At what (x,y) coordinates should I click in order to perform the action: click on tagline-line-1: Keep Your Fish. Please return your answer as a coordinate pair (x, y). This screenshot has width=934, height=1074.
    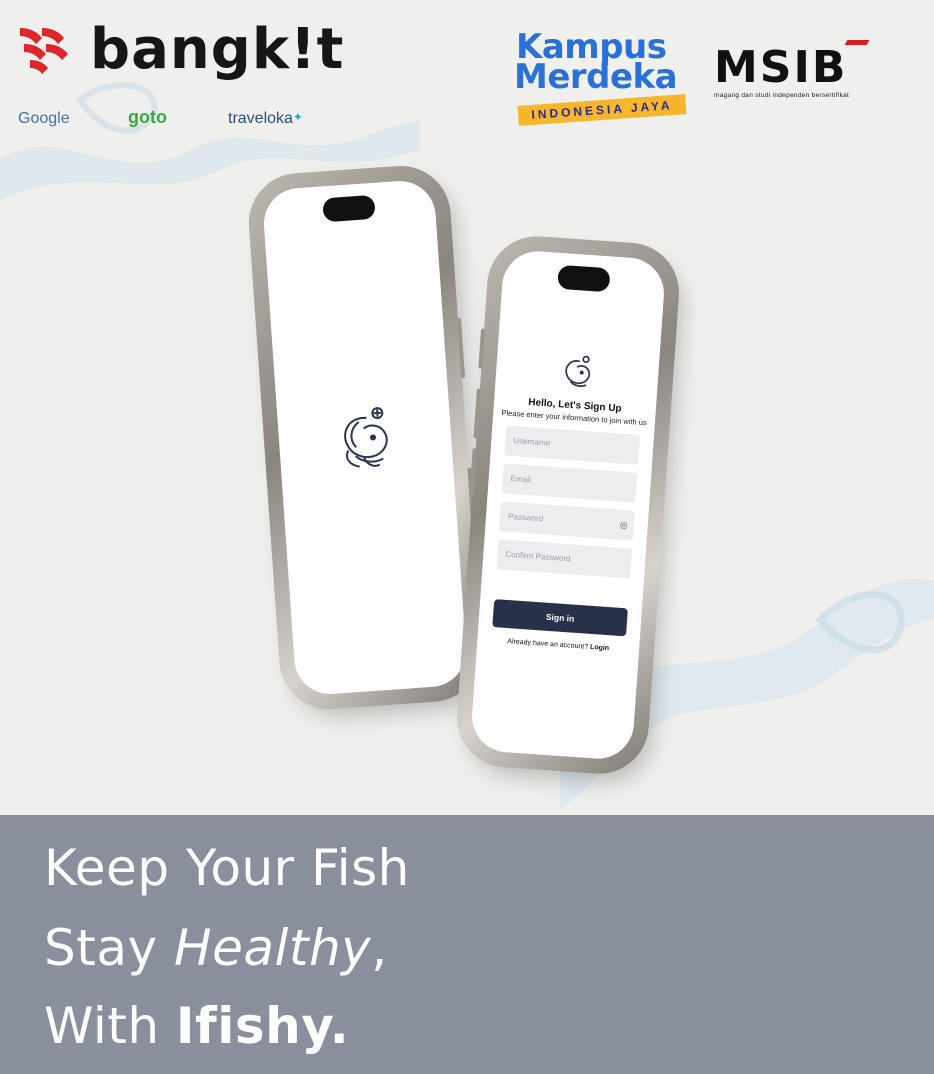
    Looking at the image, I should click on (227, 868).